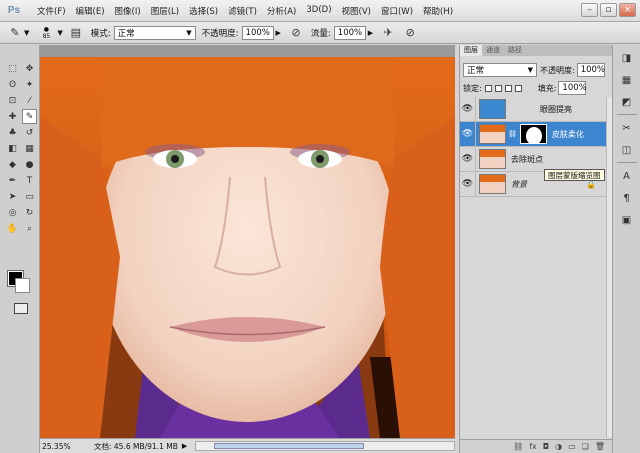  What do you see at coordinates (12, 148) in the screenshot?
I see `eraser-tool-icon: ◧` at bounding box center [12, 148].